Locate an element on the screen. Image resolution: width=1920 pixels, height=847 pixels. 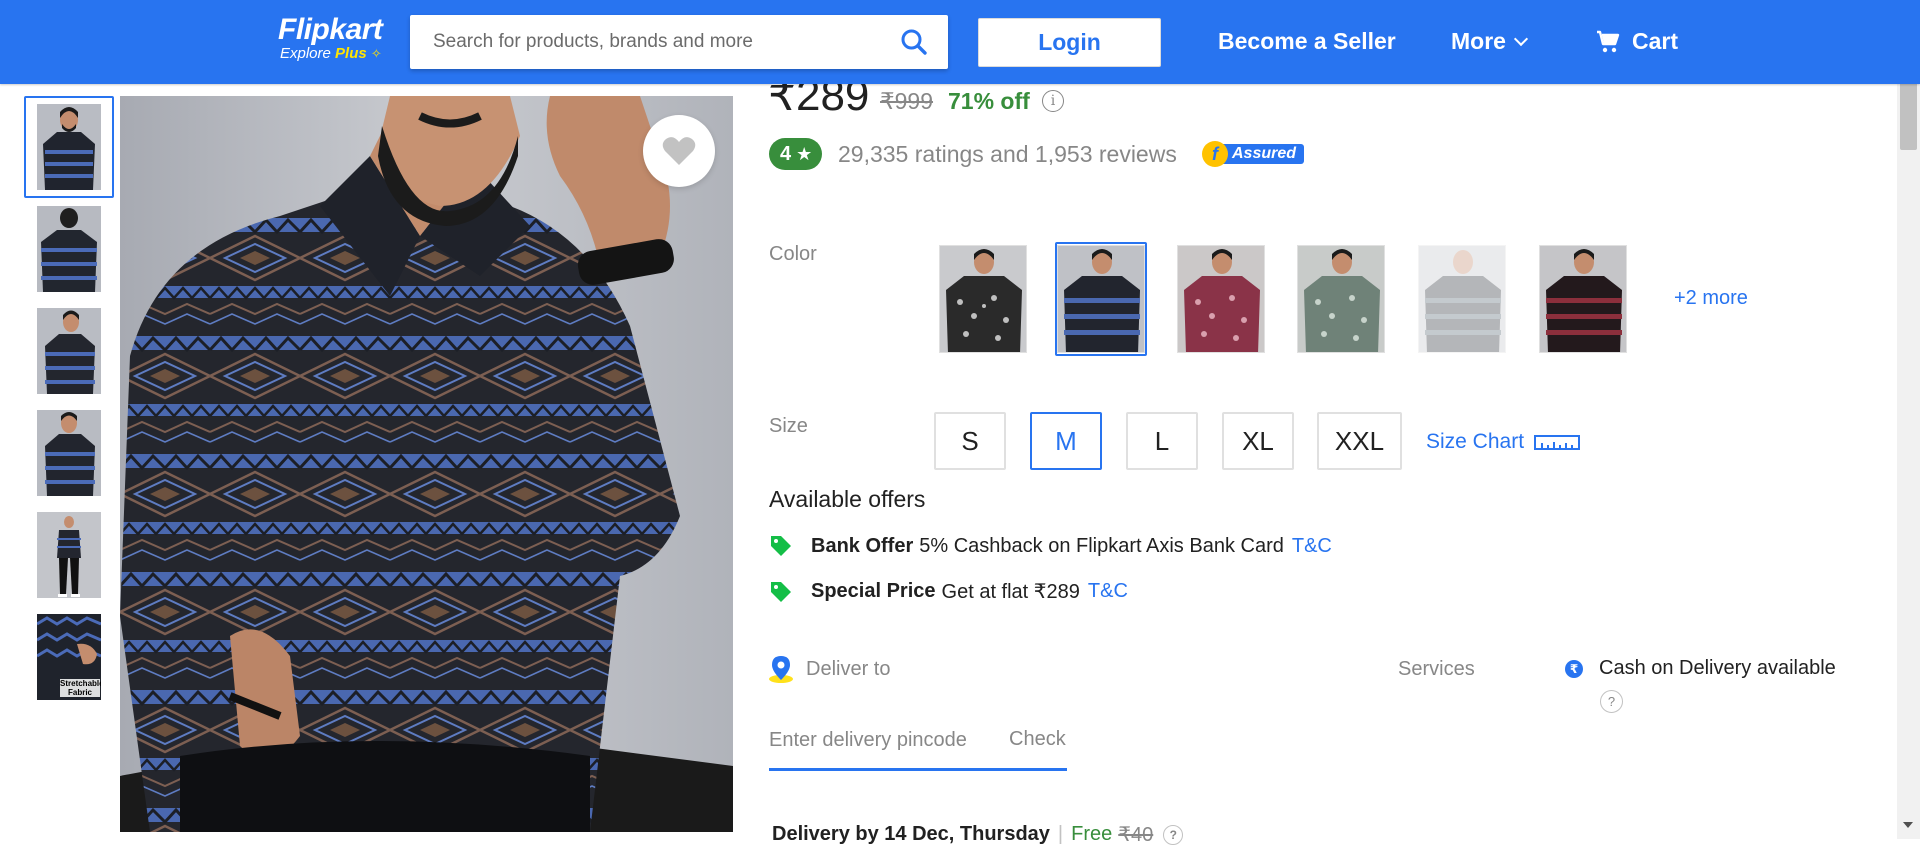
services-label: Services is located at coordinates (1436, 669).